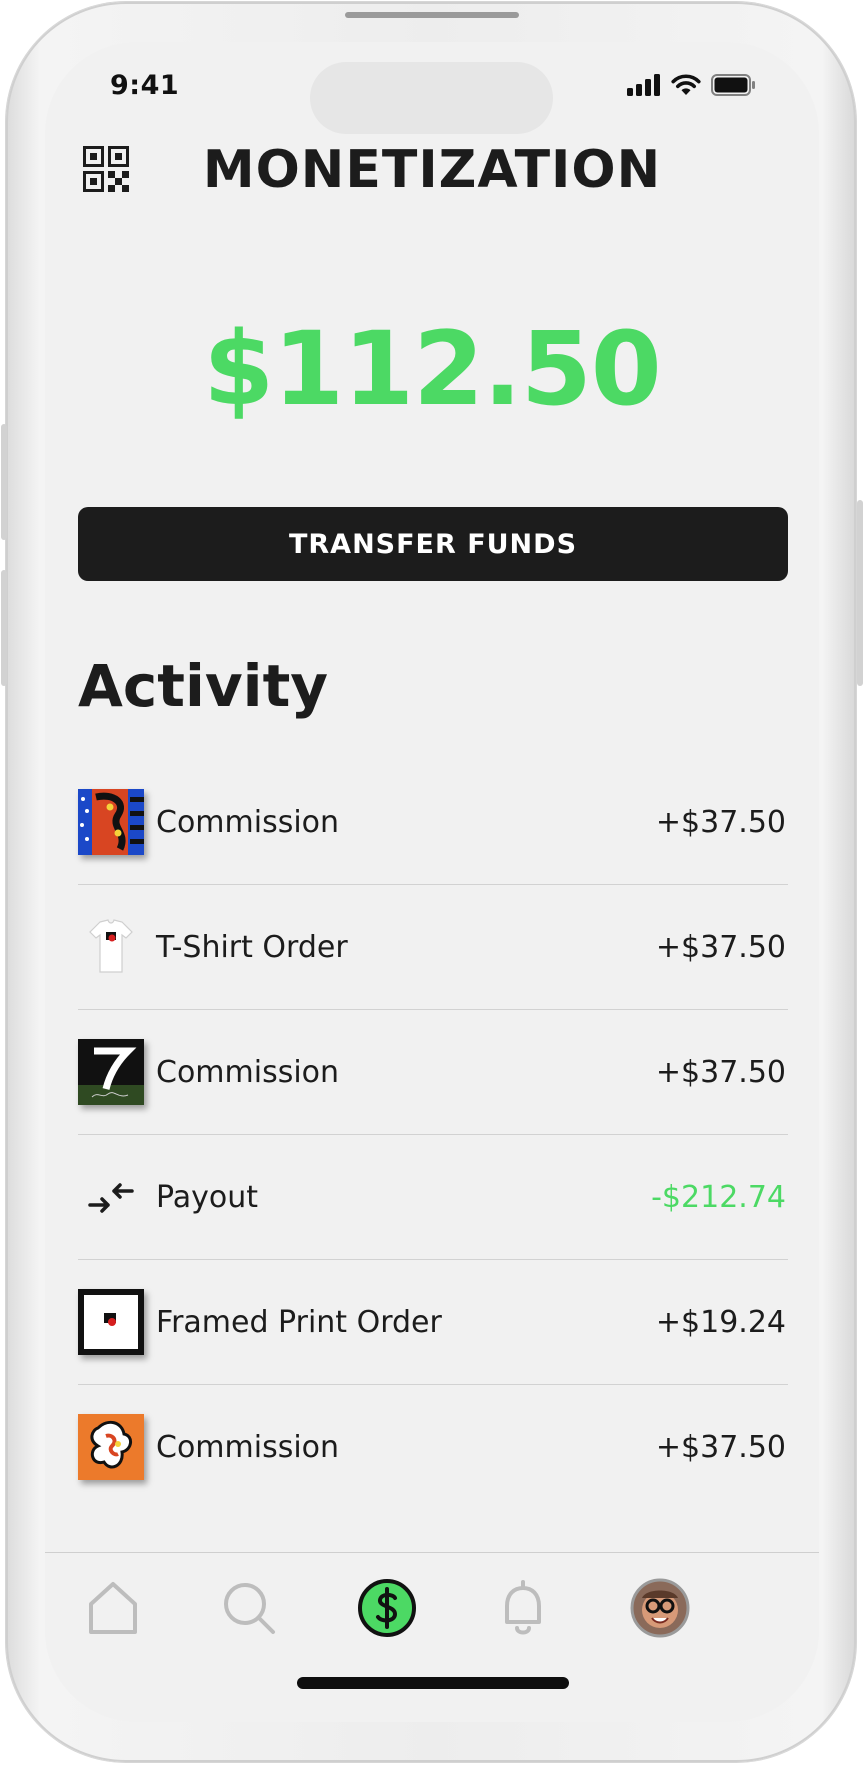 This screenshot has height=1767, width=864. I want to click on tab-profile, so click(660, 1608).